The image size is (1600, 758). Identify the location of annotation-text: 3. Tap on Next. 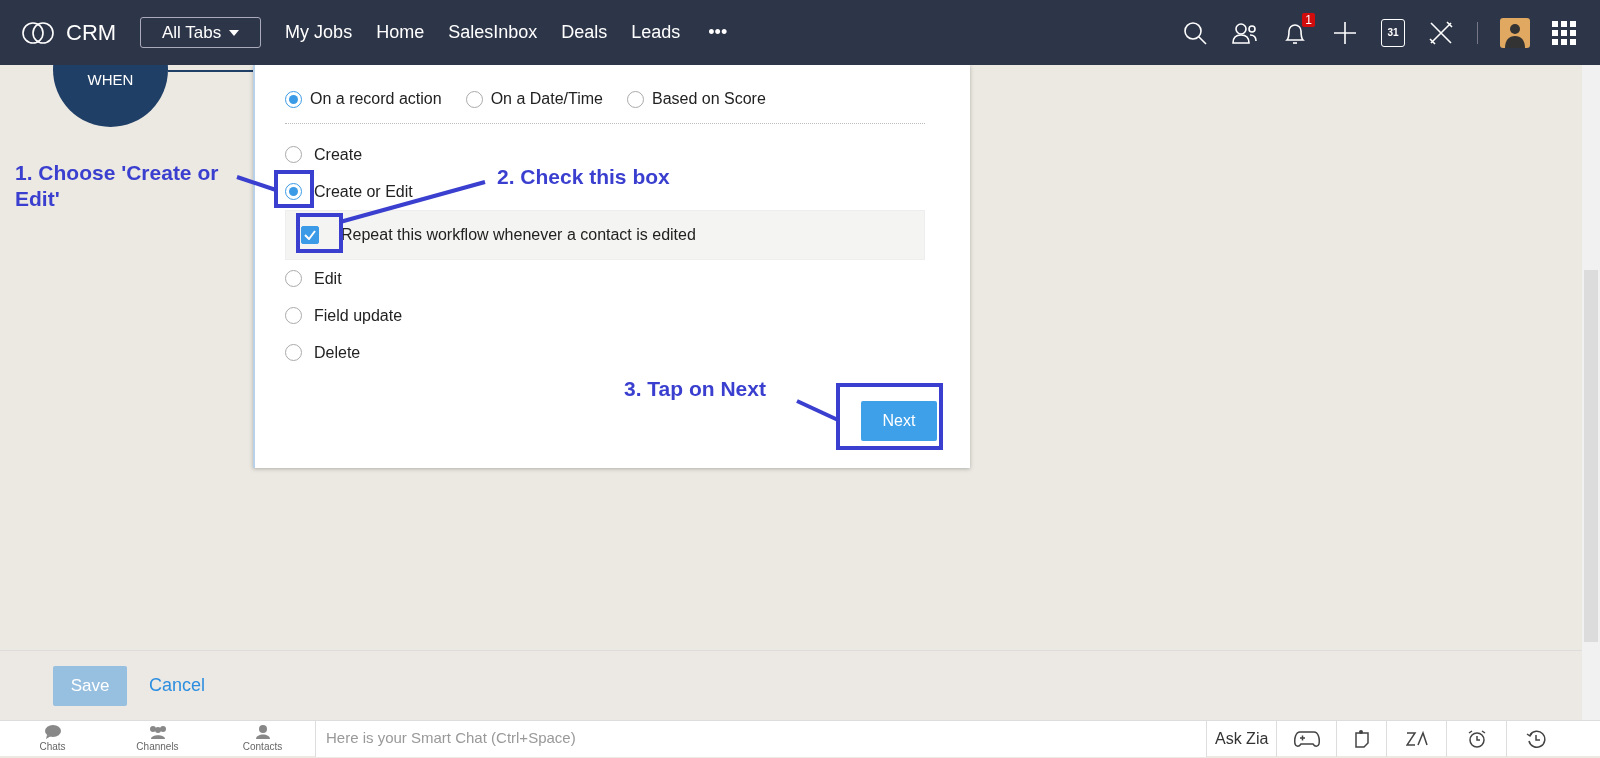
(695, 389).